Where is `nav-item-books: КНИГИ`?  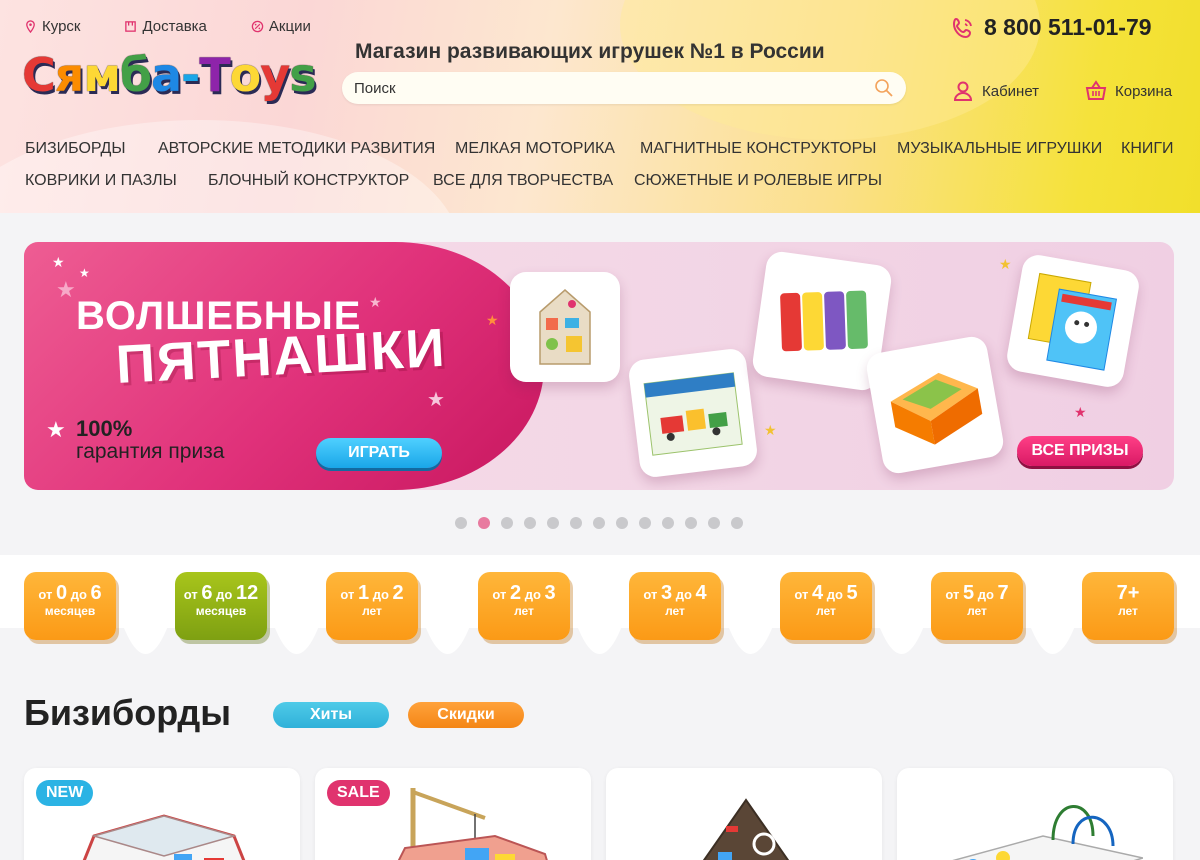 nav-item-books: КНИГИ is located at coordinates (1147, 149).